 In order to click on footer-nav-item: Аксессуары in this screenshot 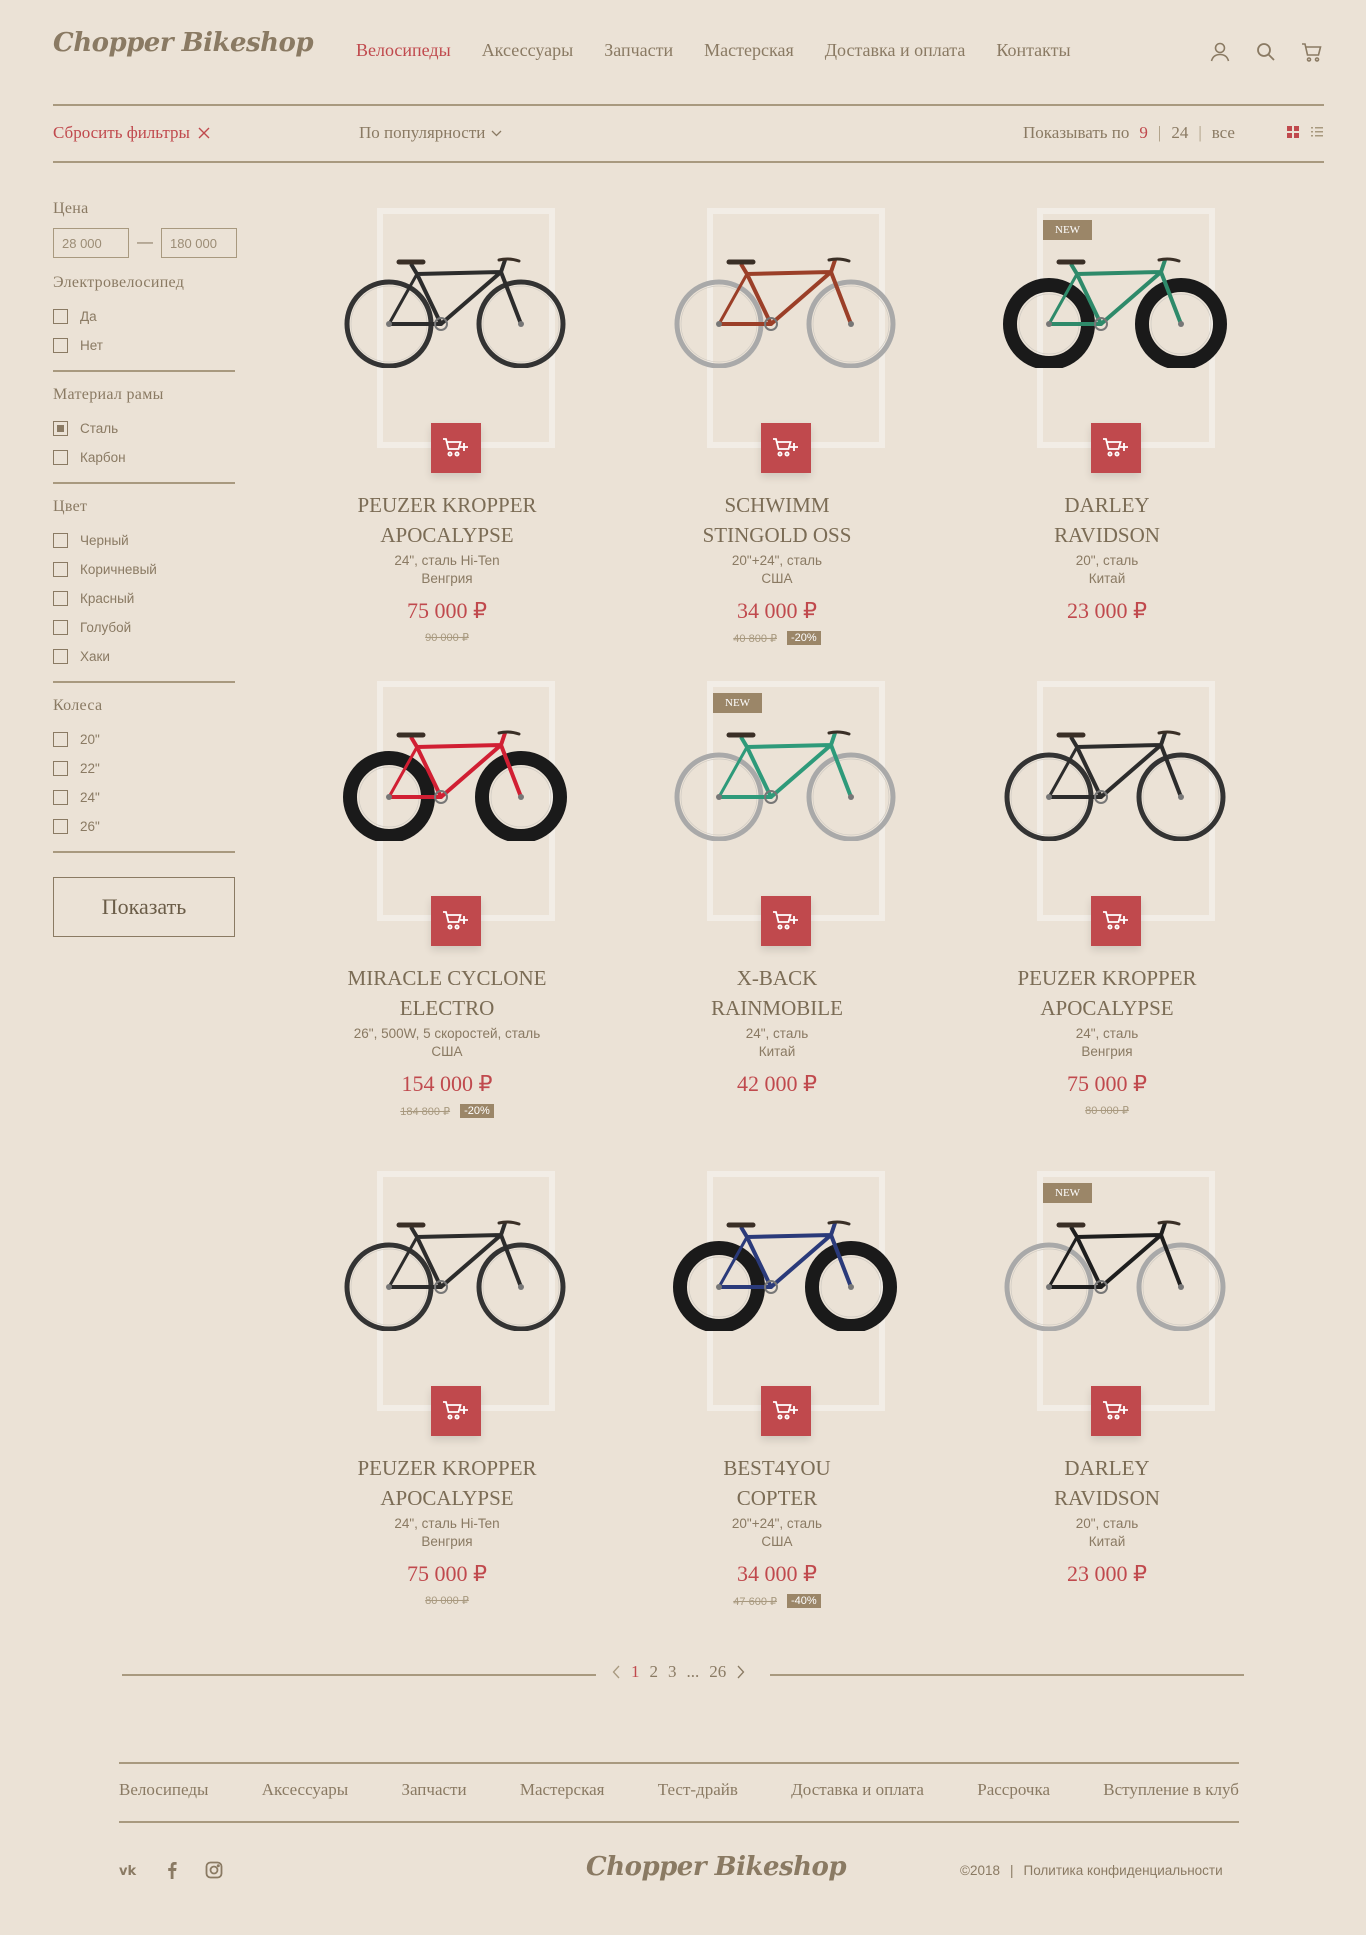, I will do `click(305, 1790)`.